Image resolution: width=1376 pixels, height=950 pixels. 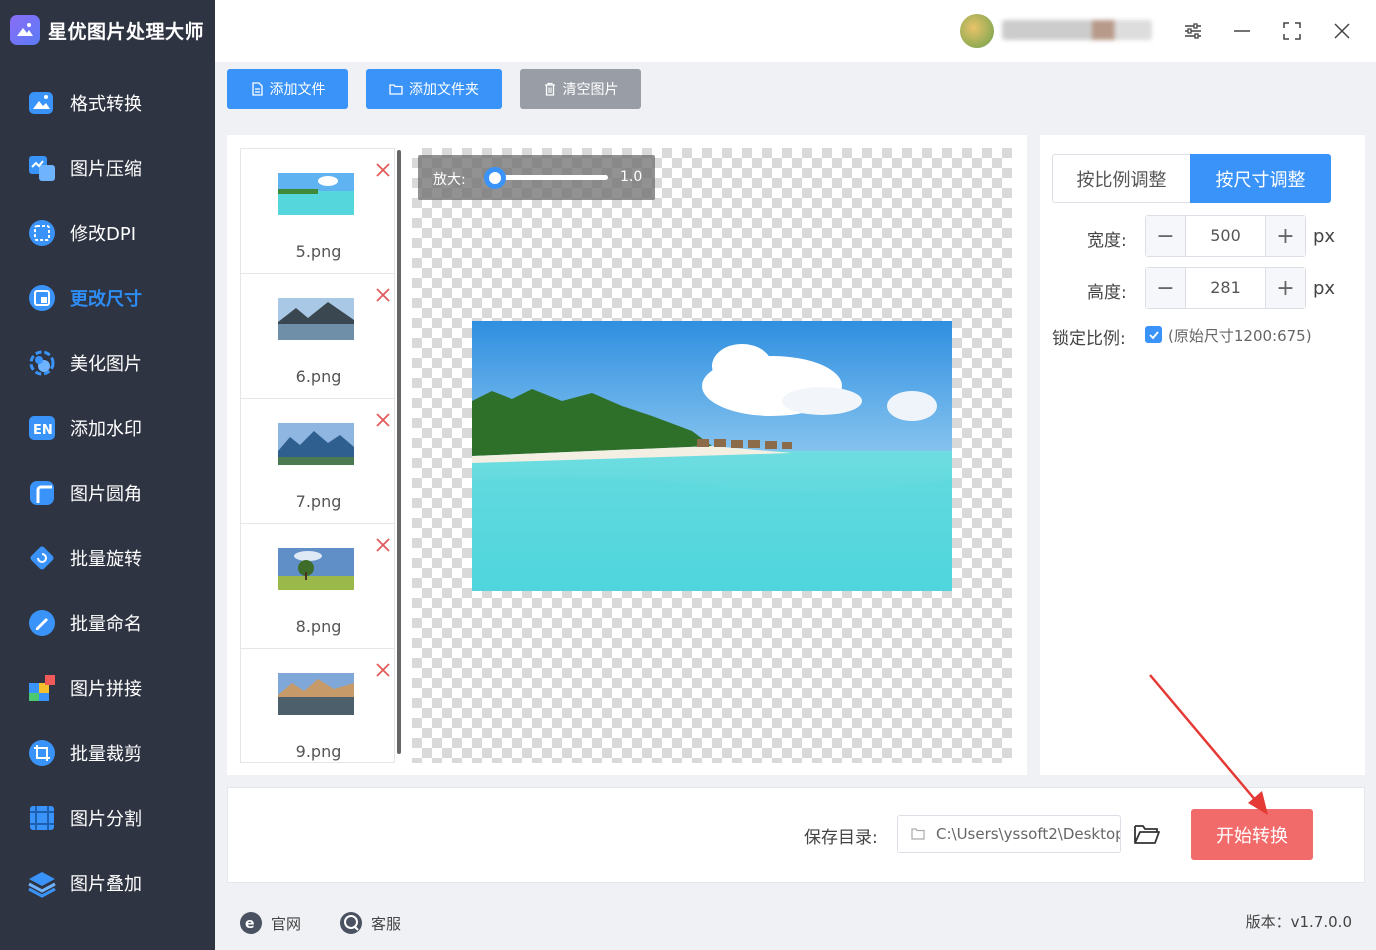 What do you see at coordinates (126, 31) in the screenshot?
I see `app-title: 星优图片处理大师` at bounding box center [126, 31].